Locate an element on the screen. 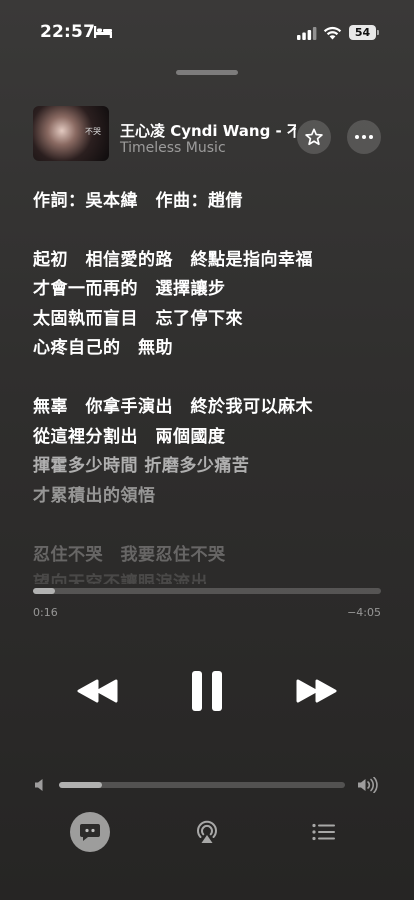  lyric-line: 才累積出的領悟 is located at coordinates (94, 493).